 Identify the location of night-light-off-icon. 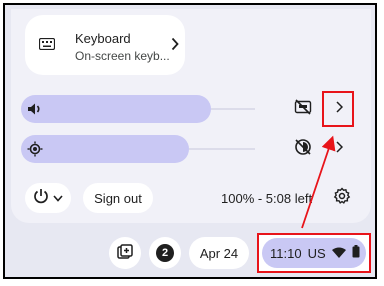
(303, 149).